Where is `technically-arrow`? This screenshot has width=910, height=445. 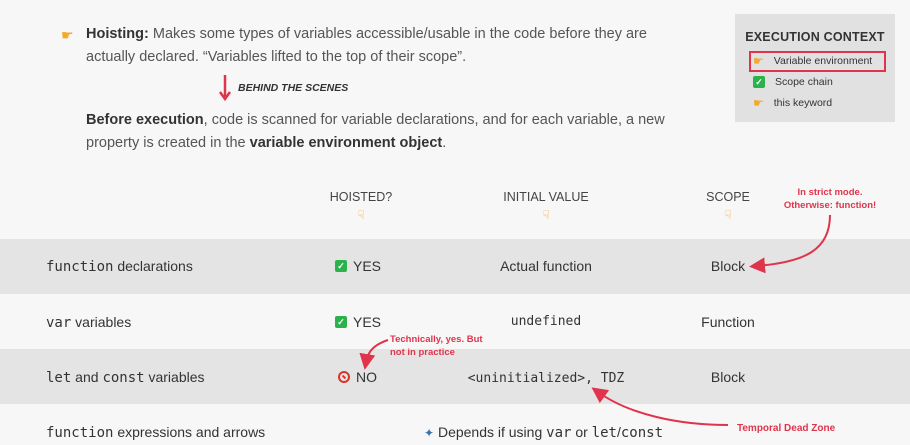
technically-arrow is located at coordinates (374, 354).